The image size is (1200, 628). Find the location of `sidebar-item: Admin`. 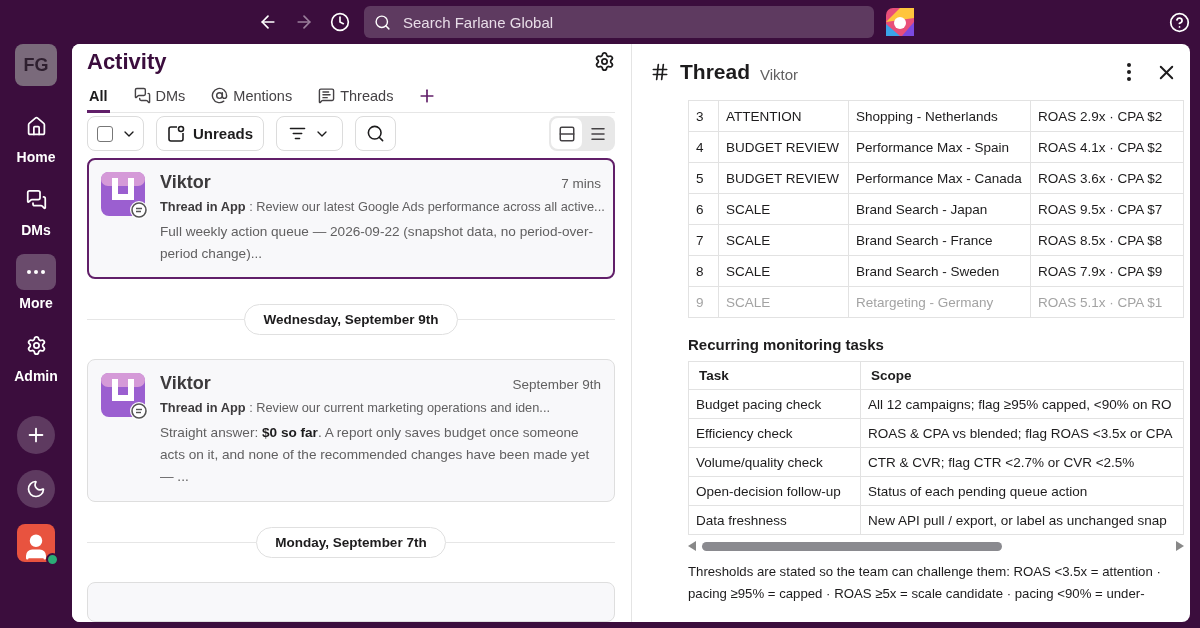

sidebar-item: Admin is located at coordinates (36, 355).